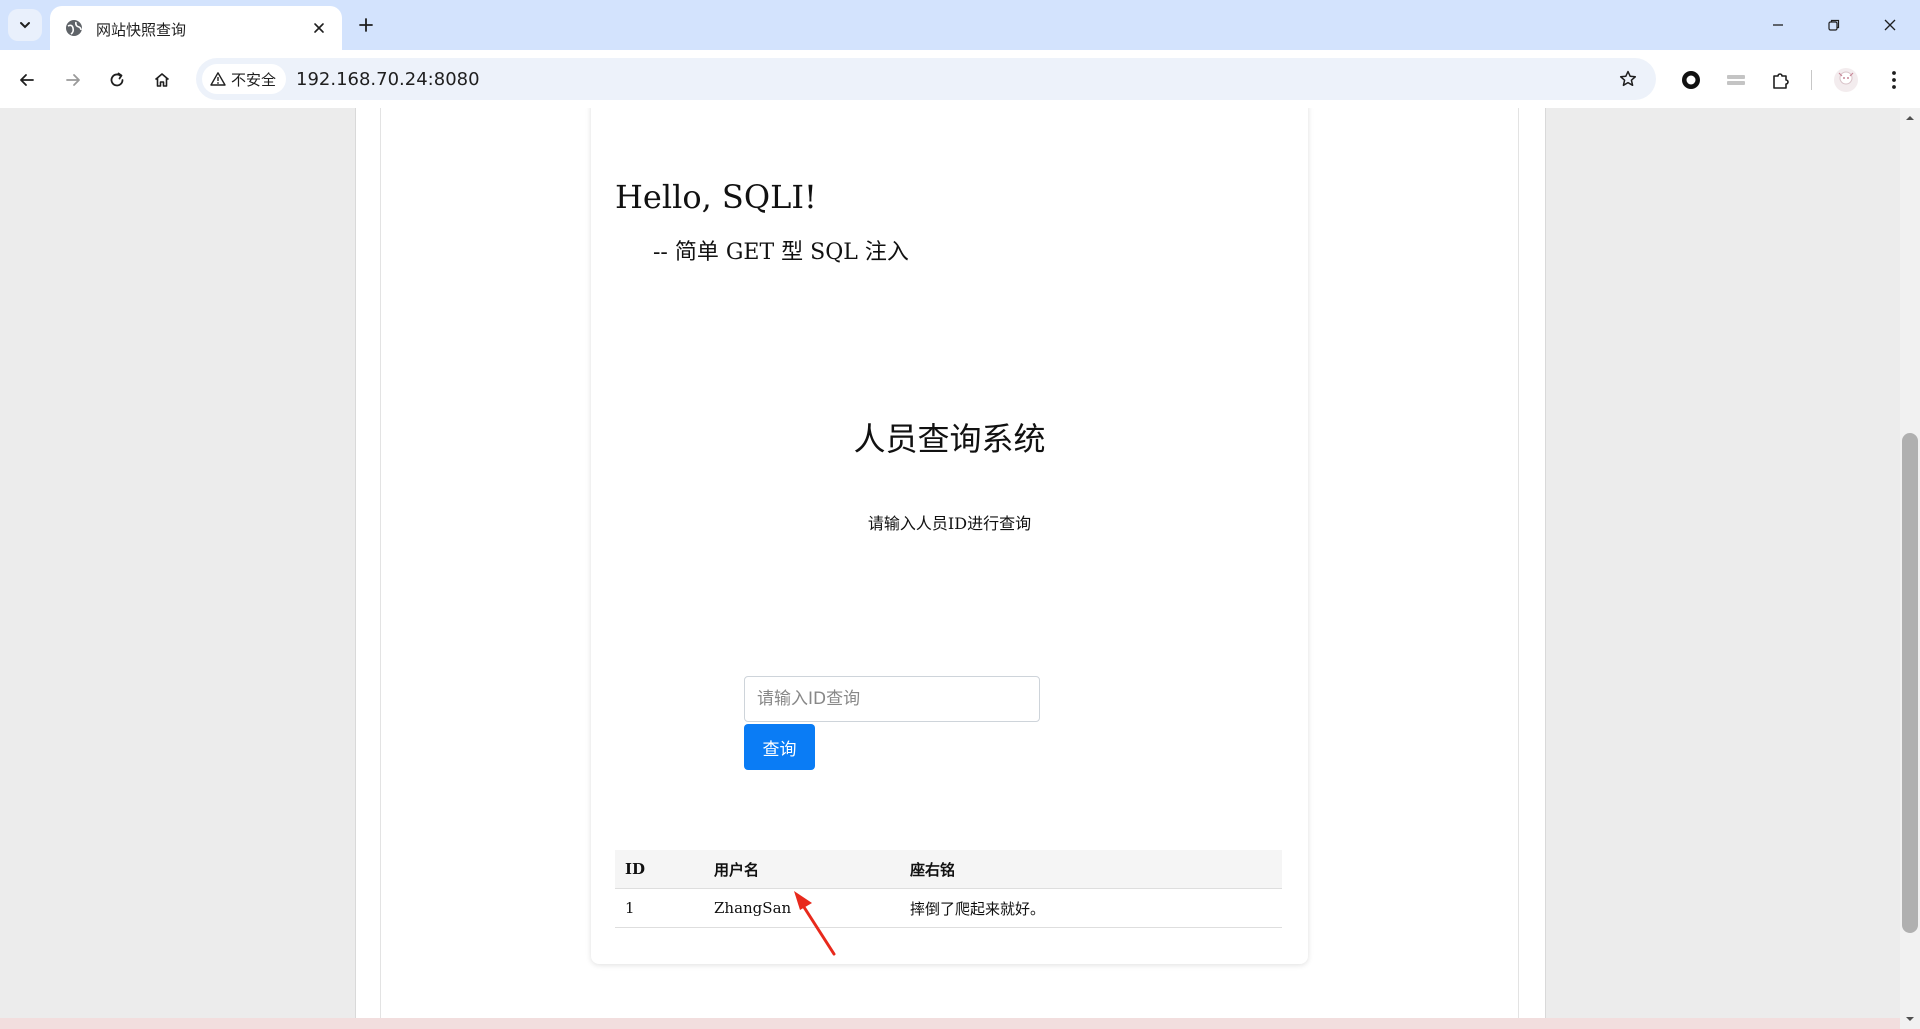  I want to click on query-button: 查询, so click(779, 747).